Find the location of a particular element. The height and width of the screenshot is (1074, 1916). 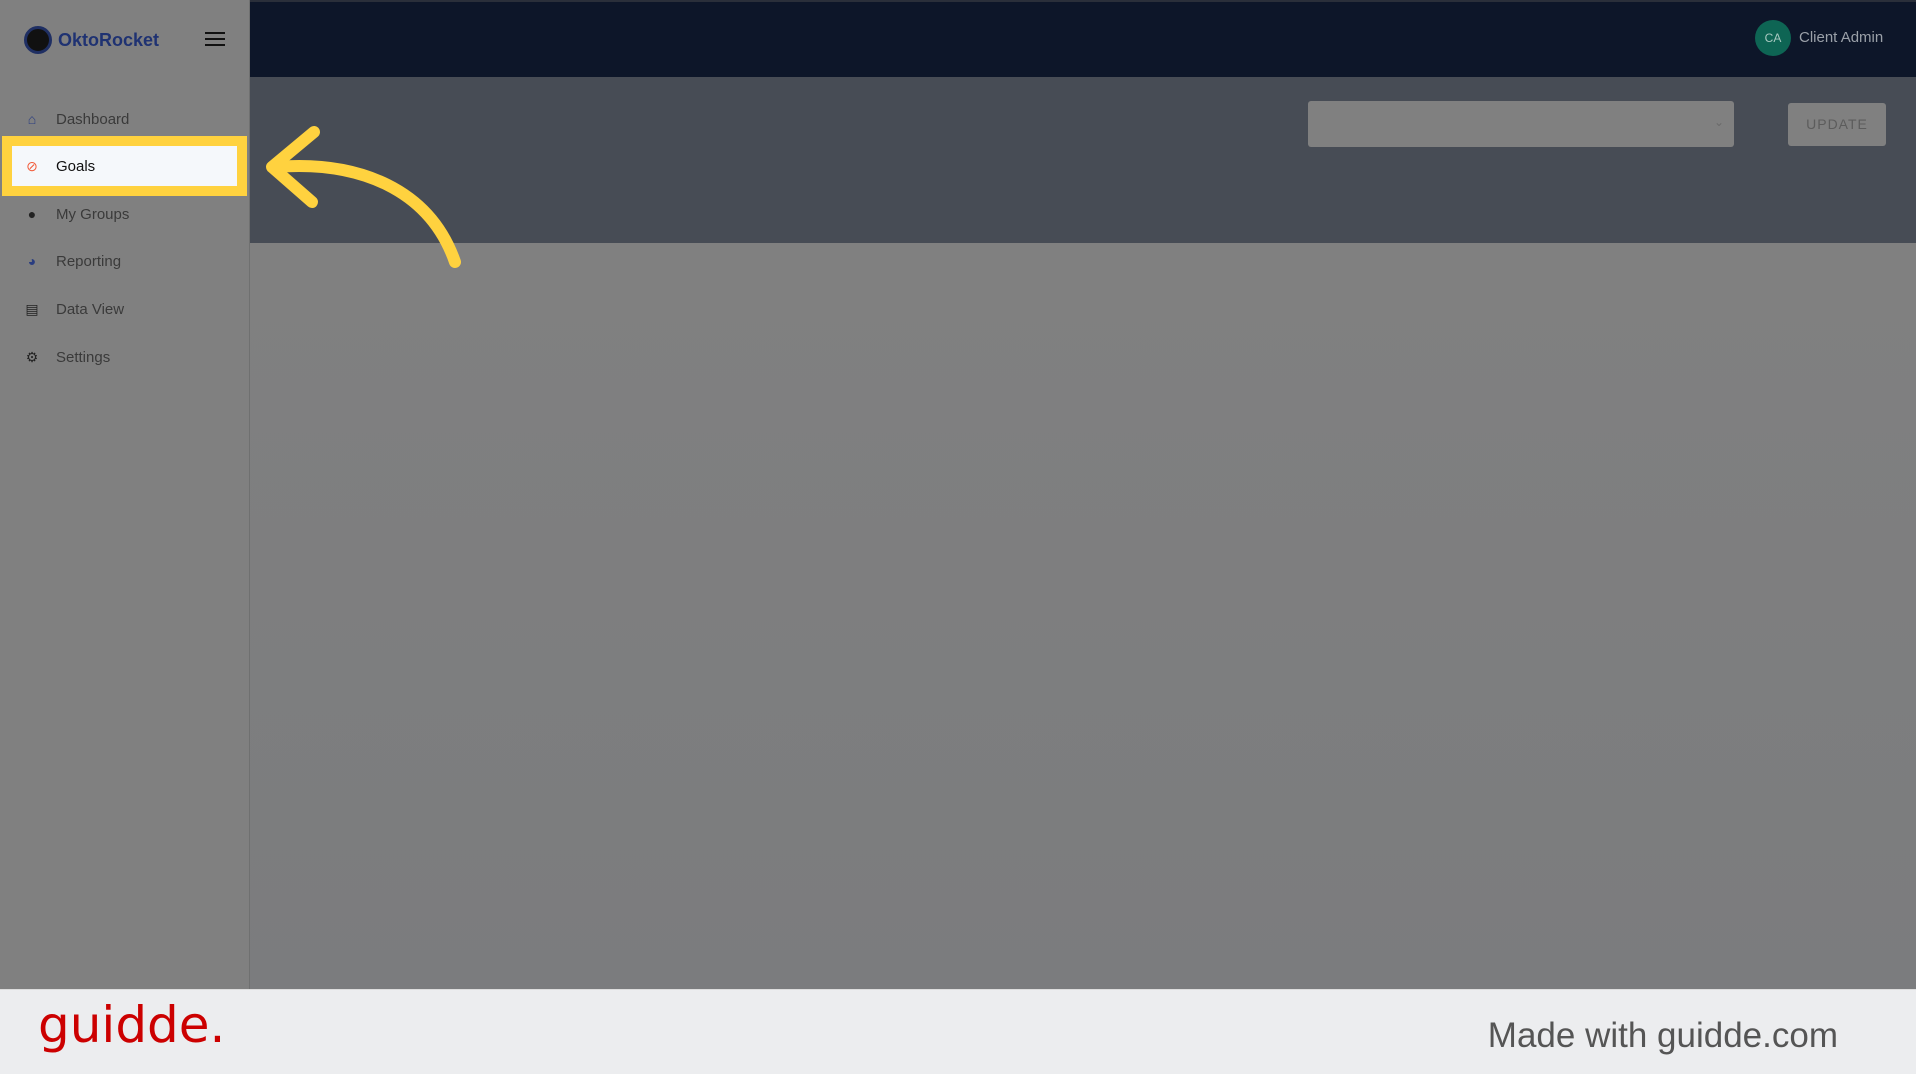

store-icon: ⌂ is located at coordinates (32, 119).